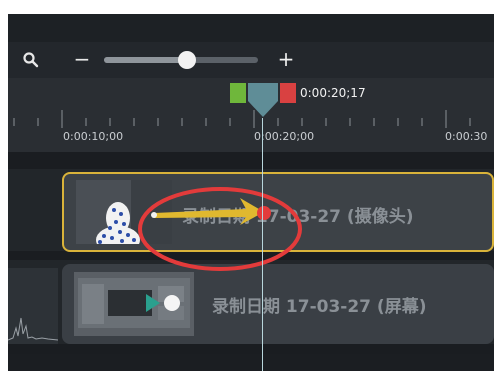  I want to click on ruler-tick-label: 0:00:10;00, so click(93, 136).